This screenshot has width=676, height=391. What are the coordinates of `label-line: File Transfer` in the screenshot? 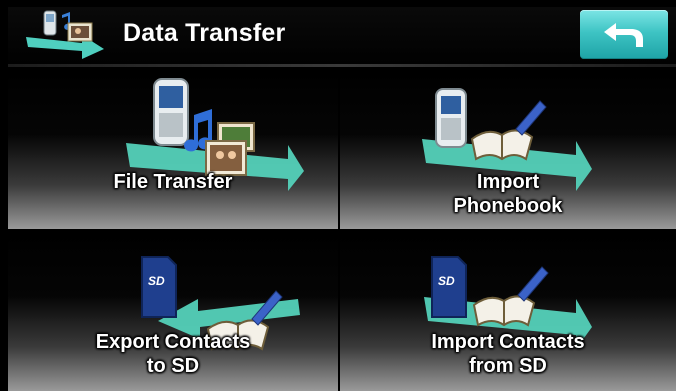 It's located at (173, 182).